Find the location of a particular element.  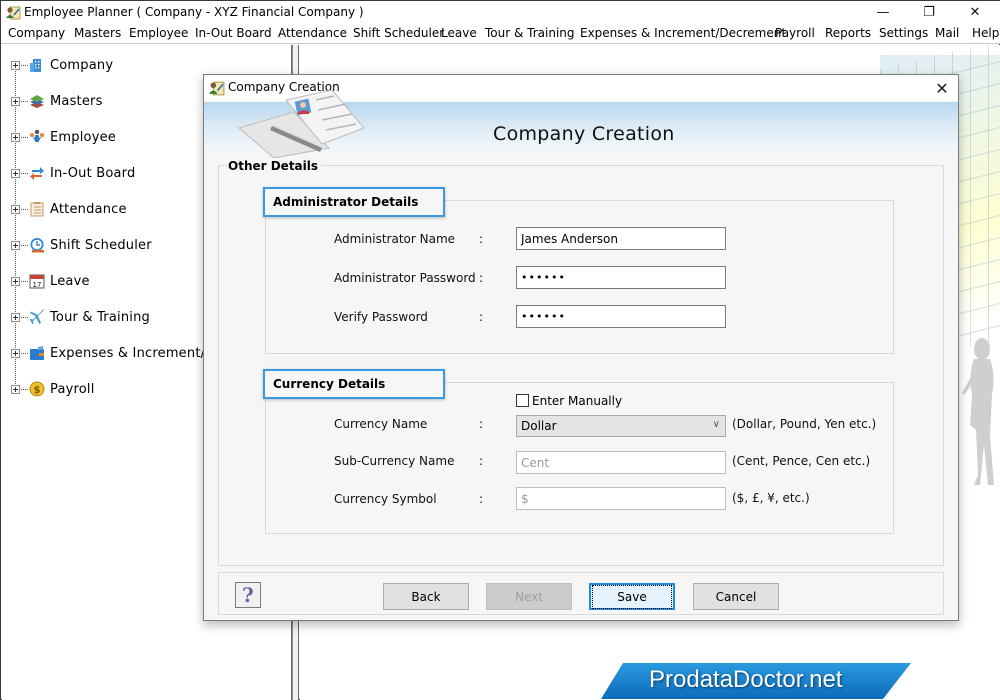

cancel-button: Cancel is located at coordinates (736, 596).